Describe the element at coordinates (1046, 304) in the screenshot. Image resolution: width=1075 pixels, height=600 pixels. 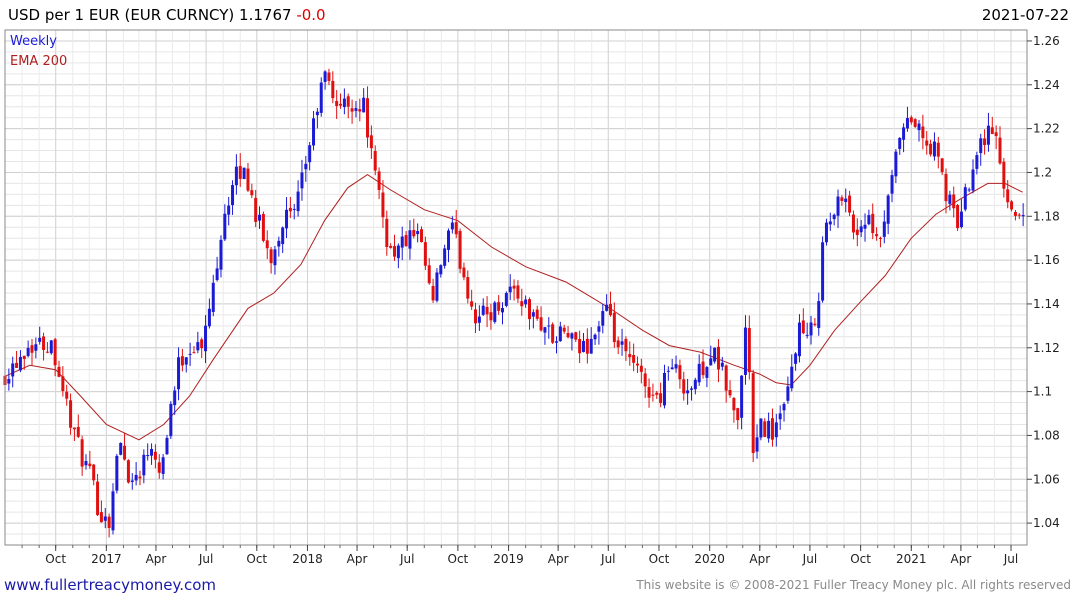
I see `ytick-label: 1.14` at that location.